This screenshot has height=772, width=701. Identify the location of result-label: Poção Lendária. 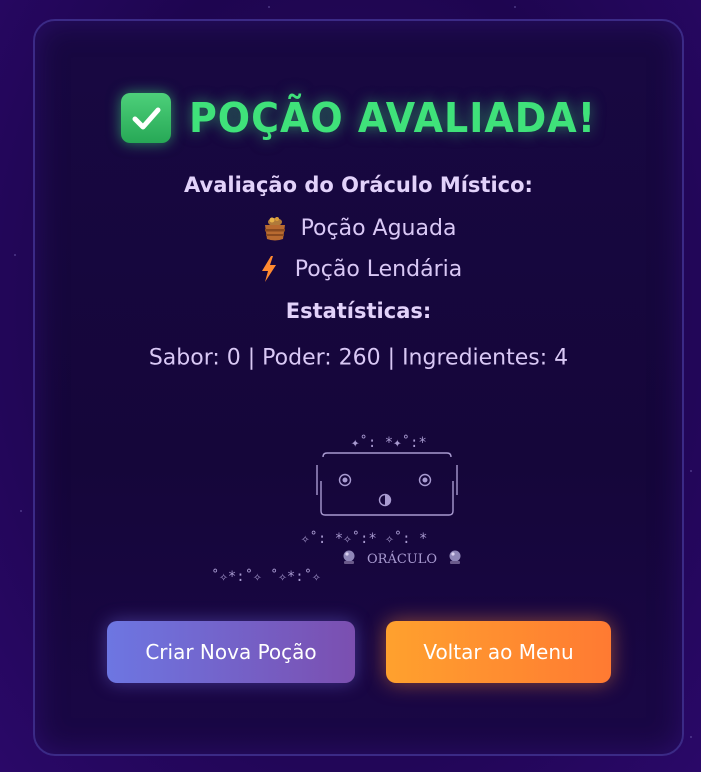
(378, 269).